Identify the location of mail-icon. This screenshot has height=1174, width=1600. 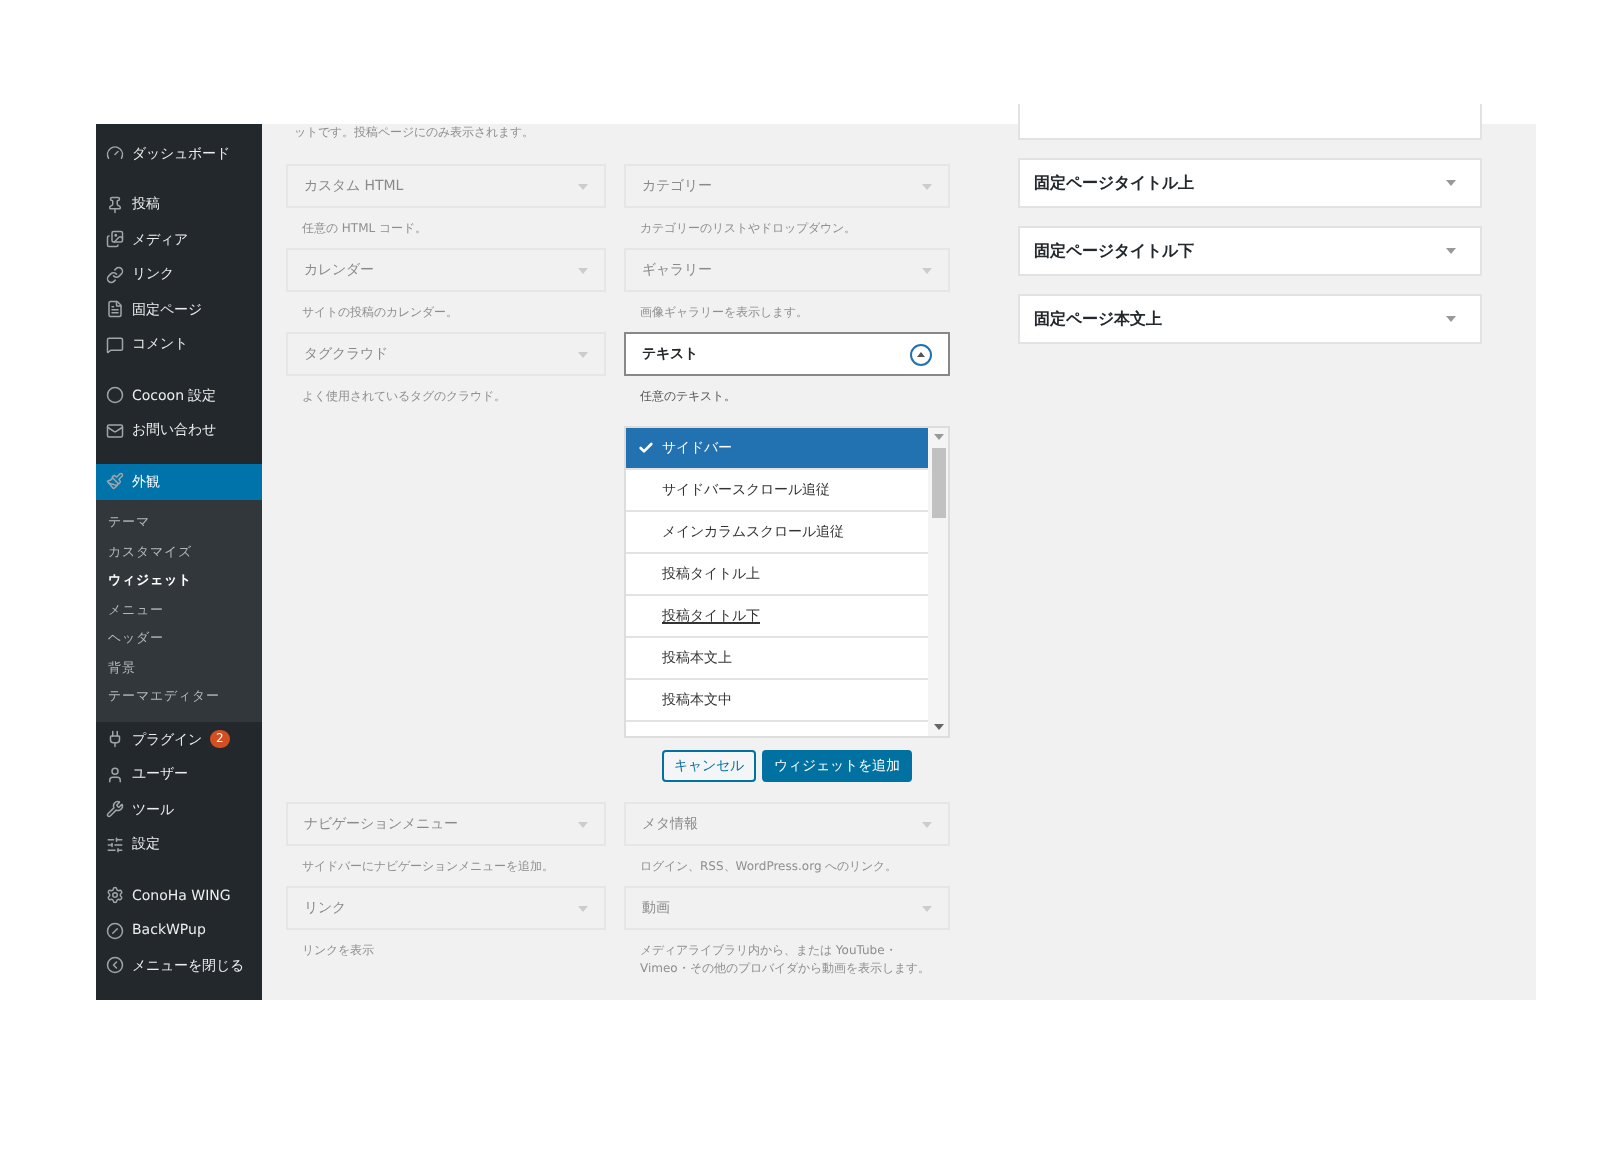
(115, 430).